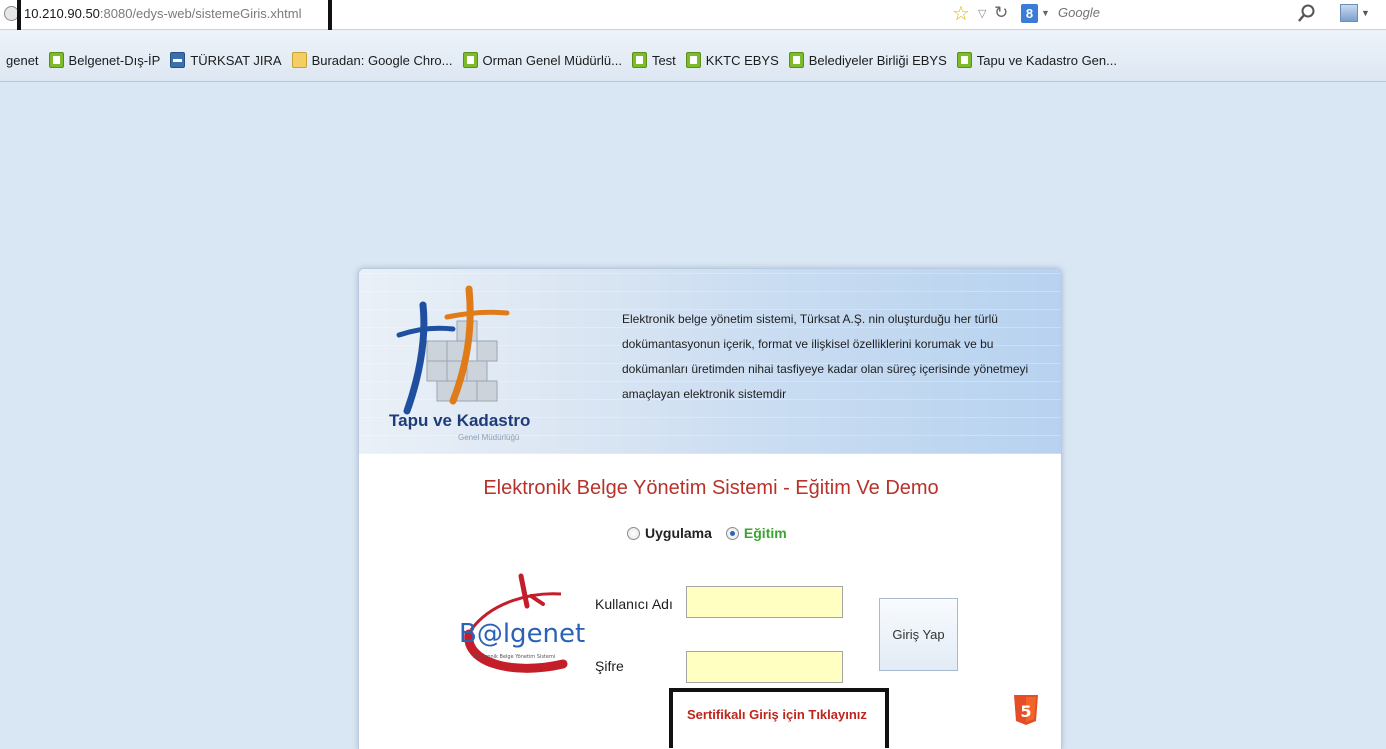  I want to click on html5-badge-number: 5, so click(1025, 711).